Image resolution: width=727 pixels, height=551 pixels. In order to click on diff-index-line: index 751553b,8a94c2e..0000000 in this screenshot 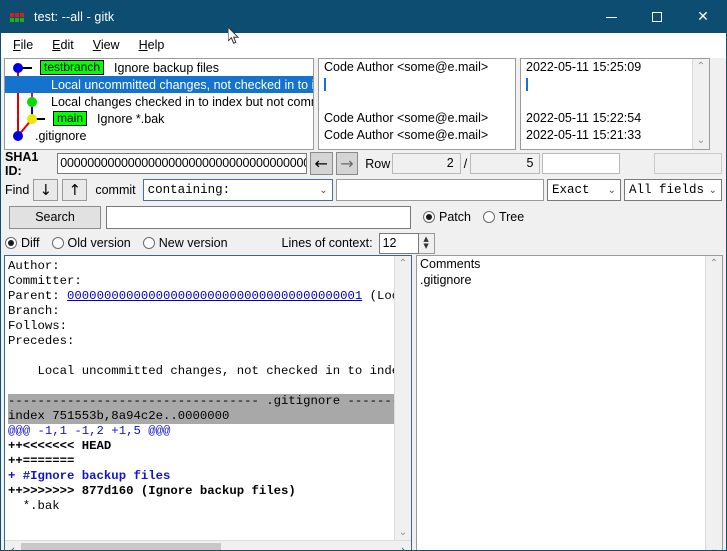, I will do `click(202, 416)`.